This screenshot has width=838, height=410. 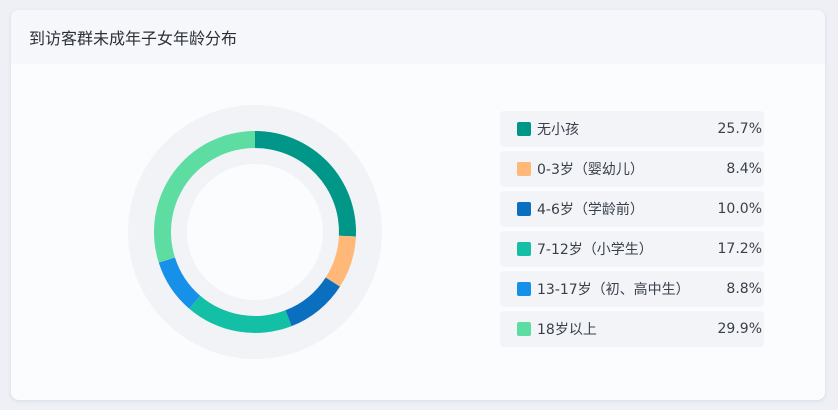 I want to click on legend-label: 13-17岁（初、高中生）, so click(x=613, y=290).